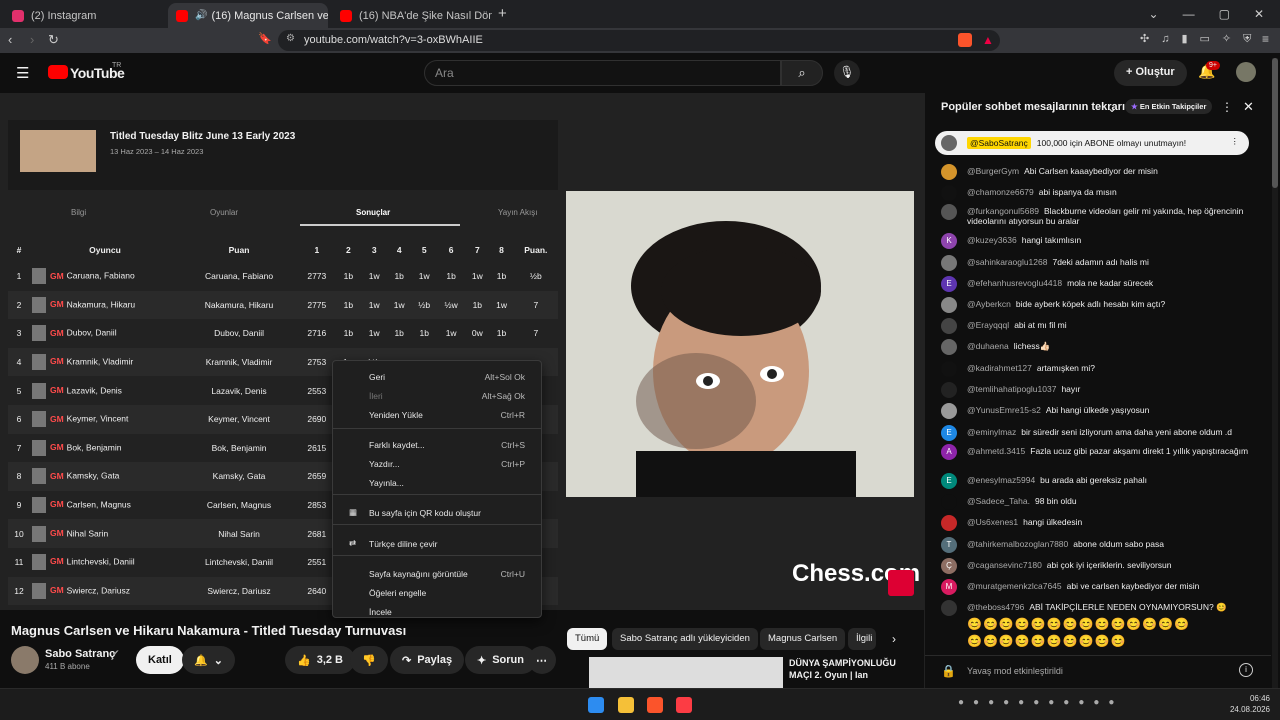  Describe the element at coordinates (58, 72) in the screenshot. I see `youtube-logo-icon` at that location.